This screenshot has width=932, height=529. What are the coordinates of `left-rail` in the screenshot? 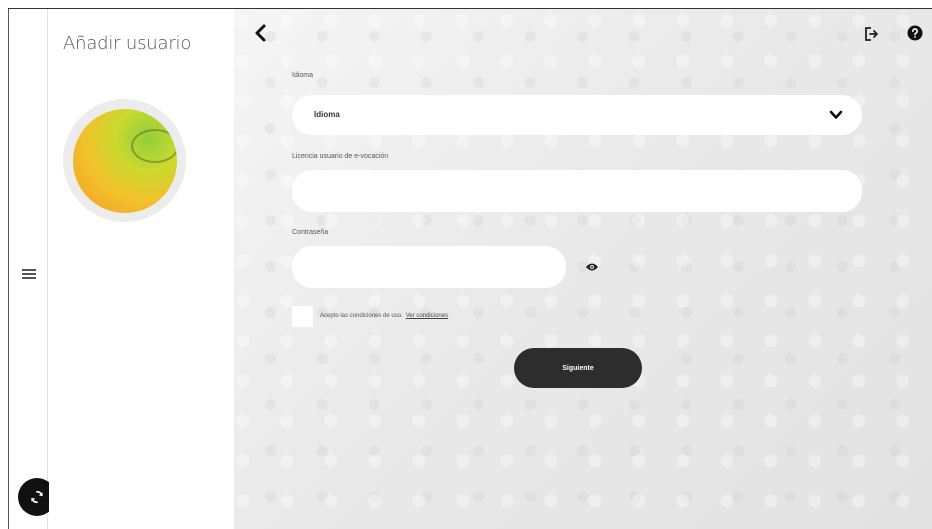 It's located at (28, 269).